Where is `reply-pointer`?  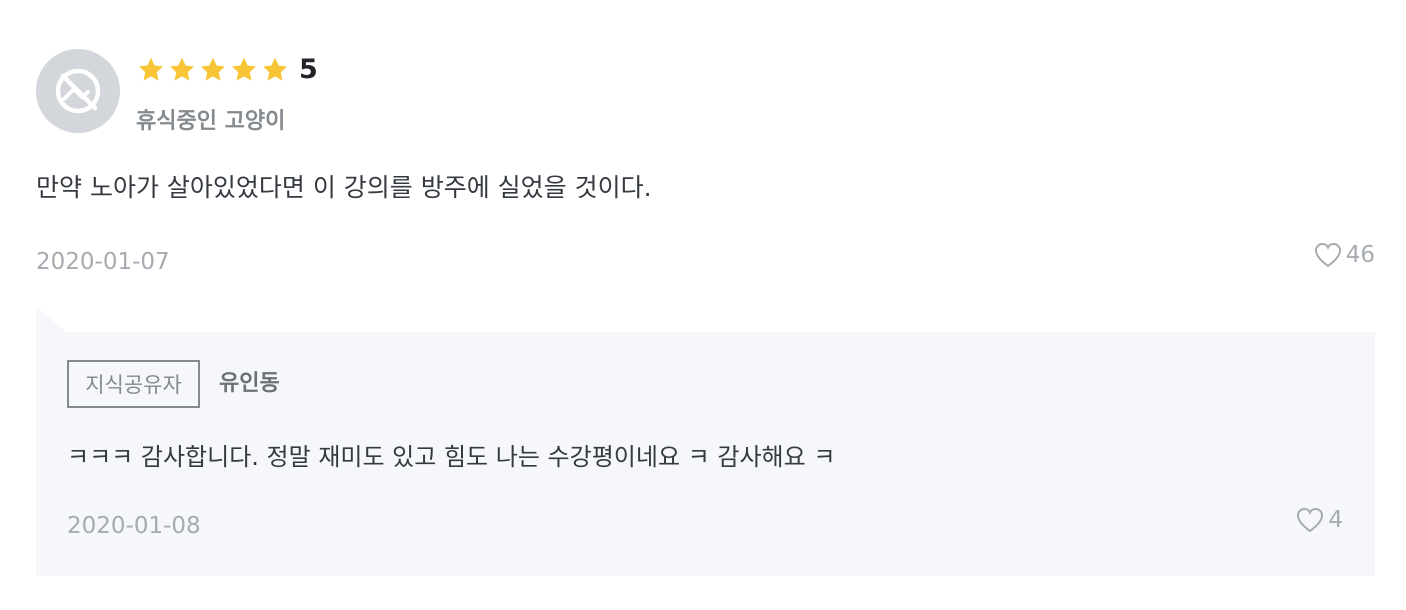
reply-pointer is located at coordinates (51, 319).